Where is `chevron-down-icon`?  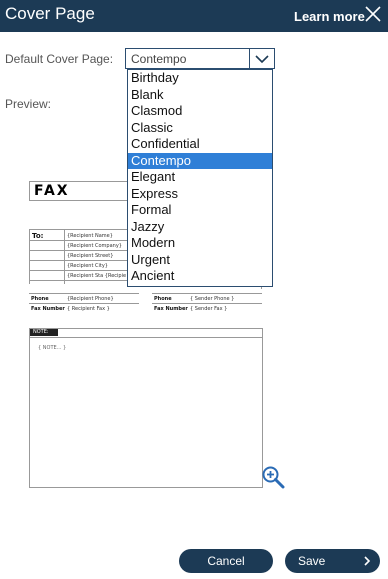
chevron-down-icon is located at coordinates (261, 58).